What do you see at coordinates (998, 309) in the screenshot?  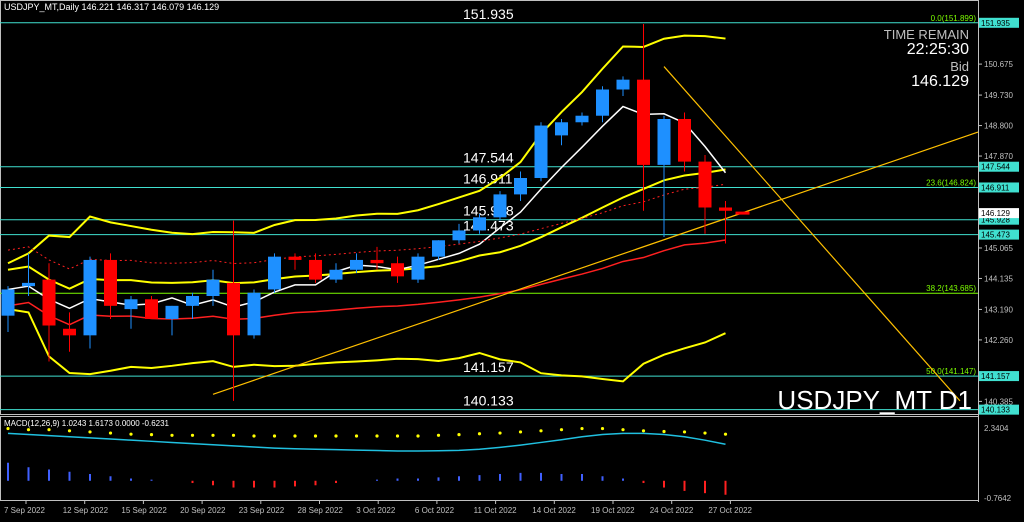 I see `price-tick-label: 143.190` at bounding box center [998, 309].